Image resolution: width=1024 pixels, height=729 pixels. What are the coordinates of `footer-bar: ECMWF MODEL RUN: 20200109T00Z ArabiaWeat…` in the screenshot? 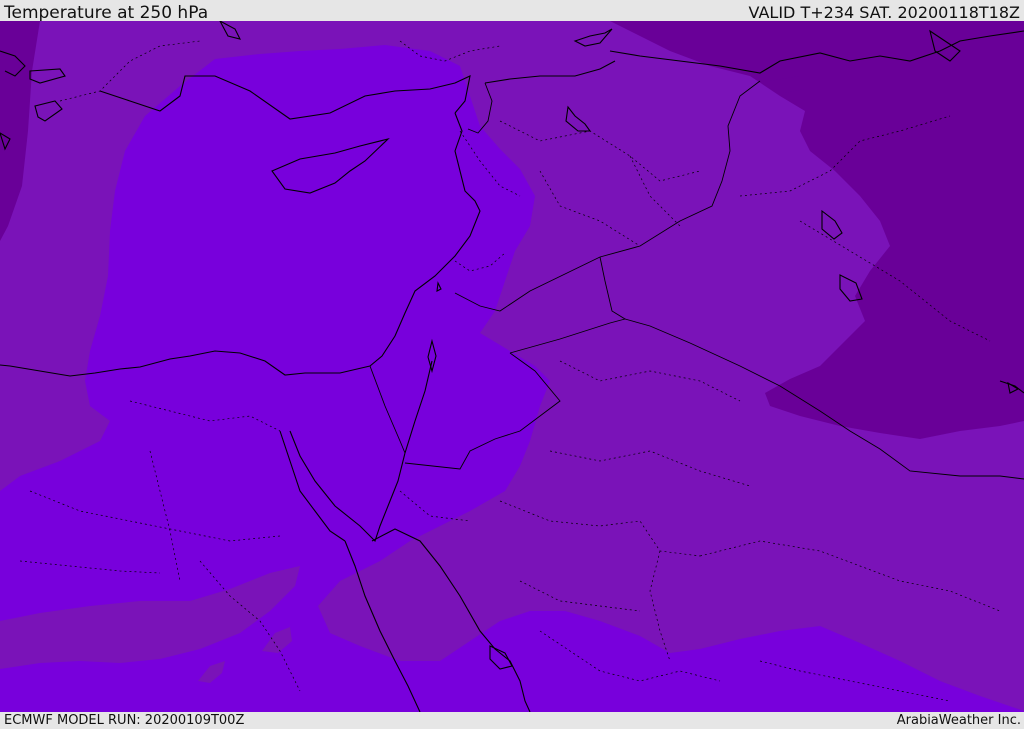 It's located at (512, 720).